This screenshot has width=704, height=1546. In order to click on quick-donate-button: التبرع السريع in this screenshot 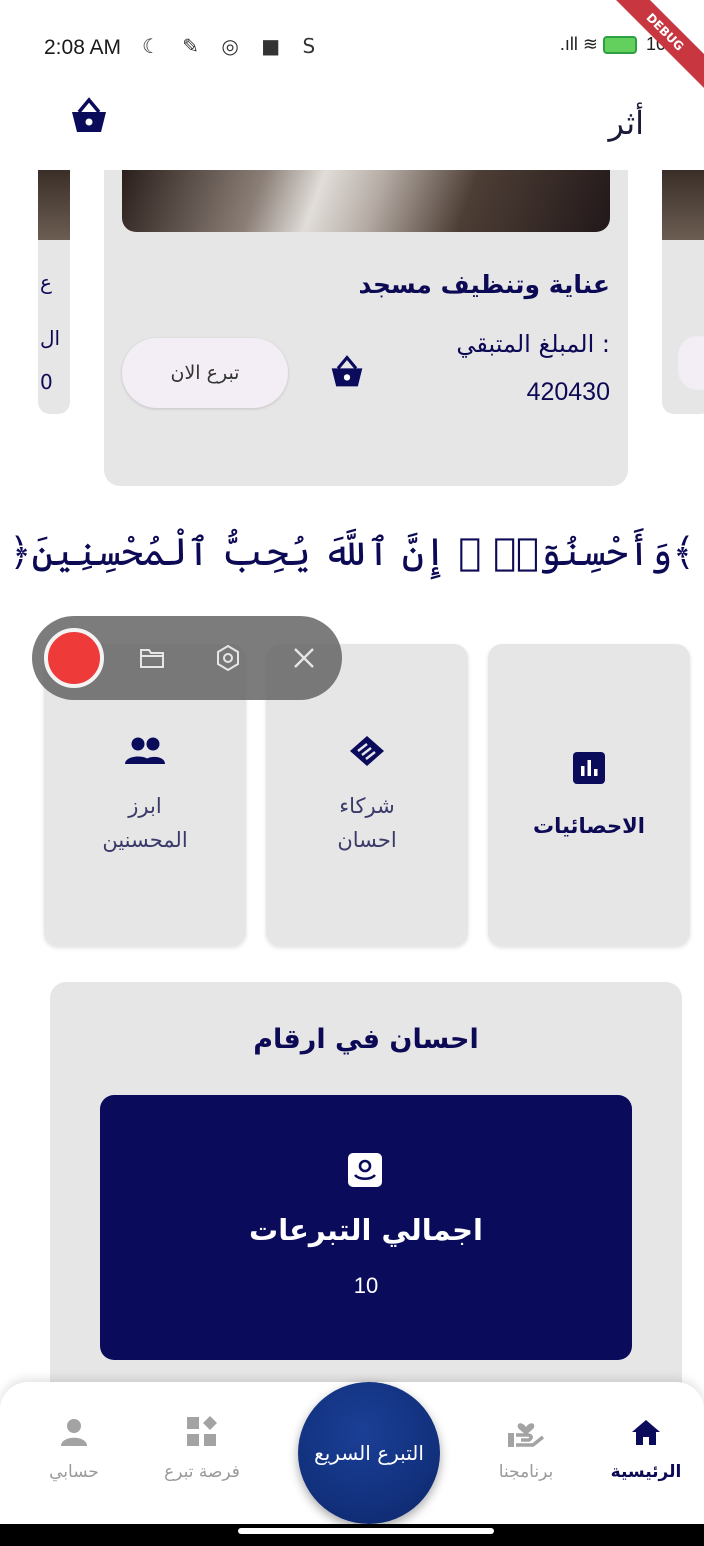, I will do `click(369, 1453)`.